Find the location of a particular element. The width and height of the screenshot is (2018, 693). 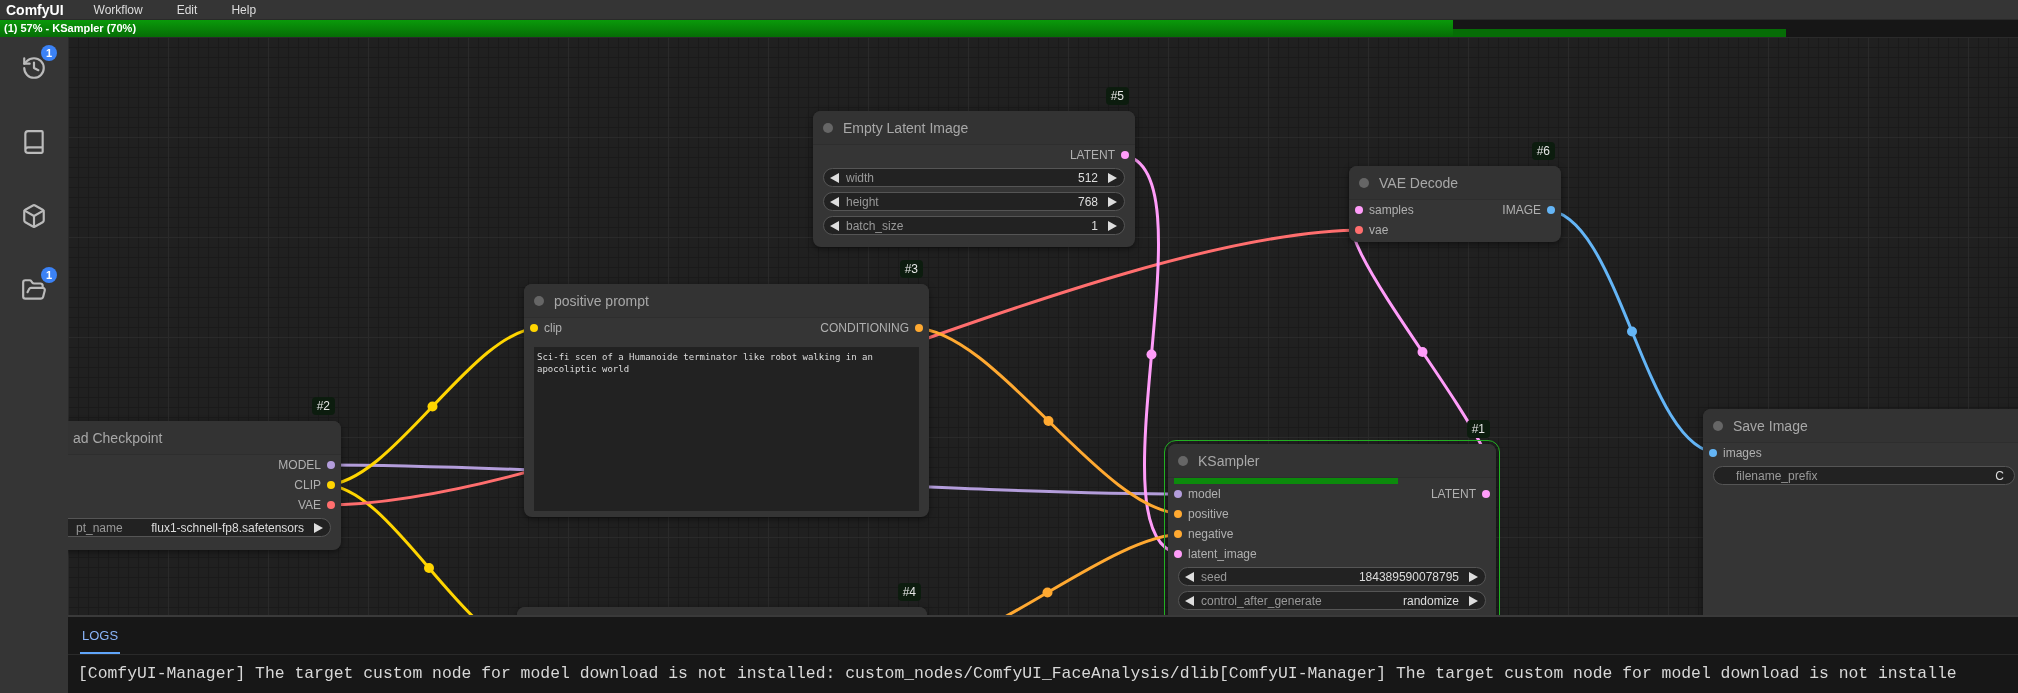

history-icon is located at coordinates (34, 68).